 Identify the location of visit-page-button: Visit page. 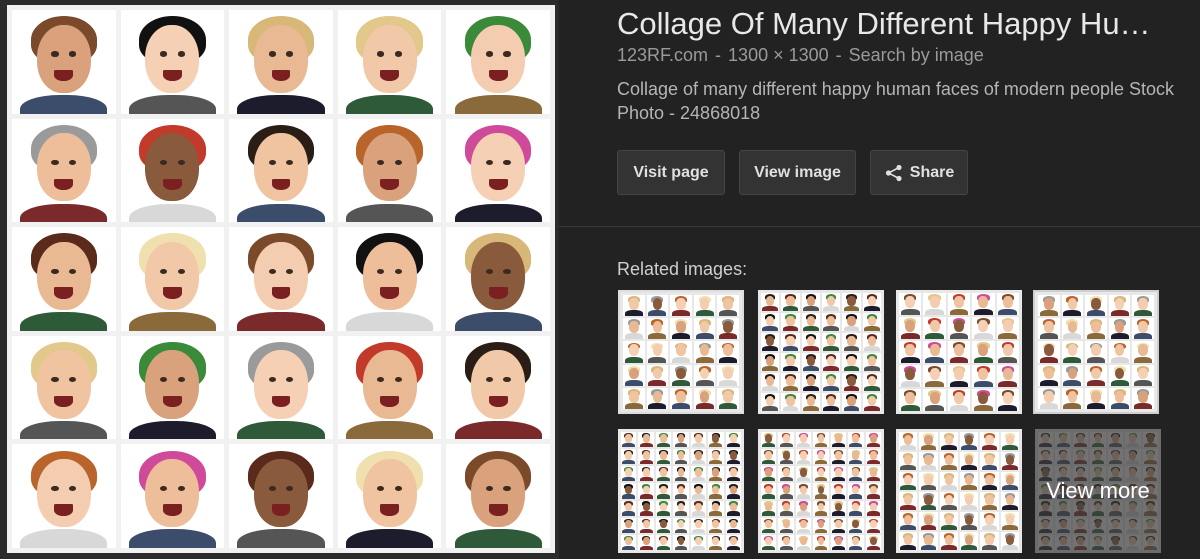
(671, 172).